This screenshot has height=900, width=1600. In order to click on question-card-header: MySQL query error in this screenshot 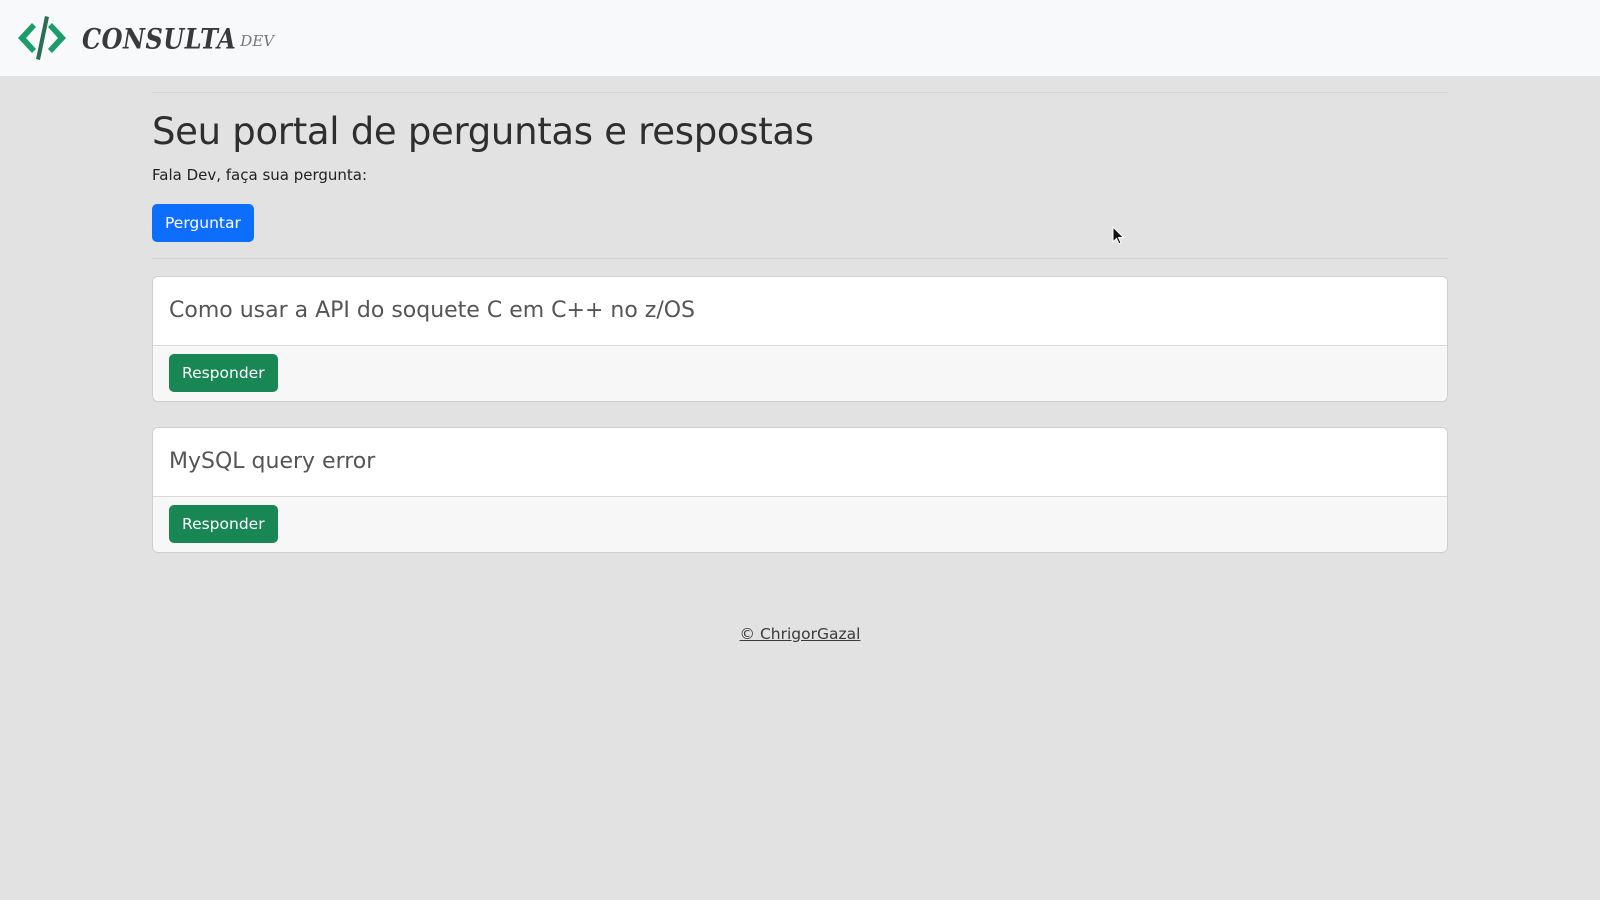, I will do `click(800, 462)`.